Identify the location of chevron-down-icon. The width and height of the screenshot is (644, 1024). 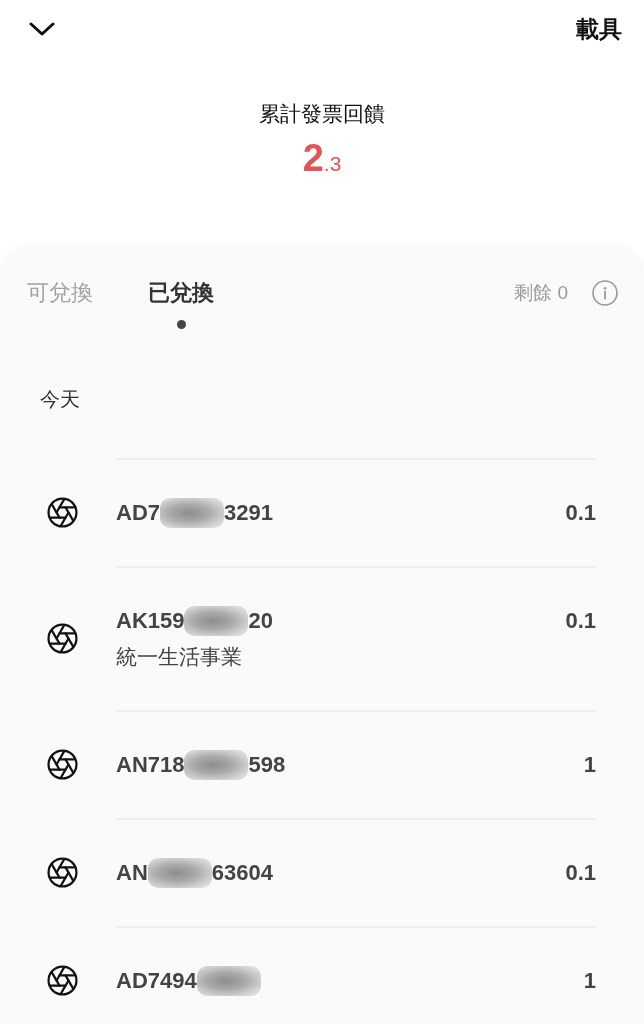
(42, 29).